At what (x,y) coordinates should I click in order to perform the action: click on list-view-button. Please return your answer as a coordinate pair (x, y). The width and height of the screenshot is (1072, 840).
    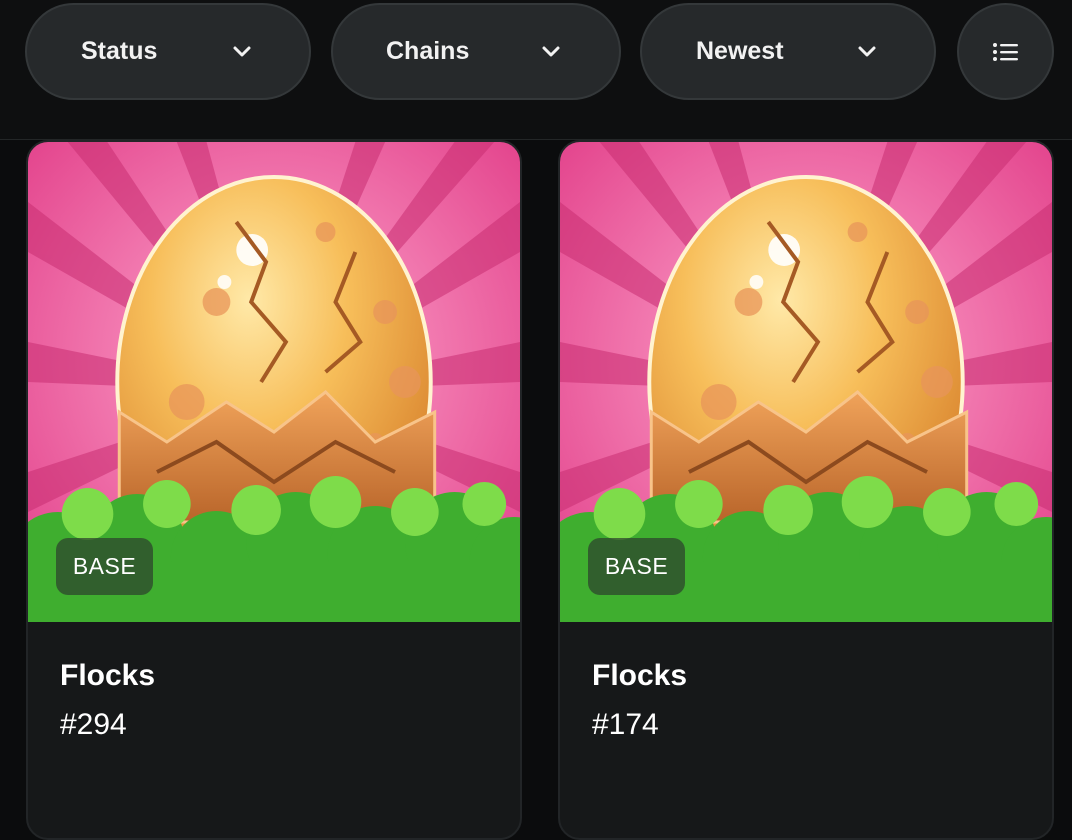
    Looking at the image, I should click on (1005, 51).